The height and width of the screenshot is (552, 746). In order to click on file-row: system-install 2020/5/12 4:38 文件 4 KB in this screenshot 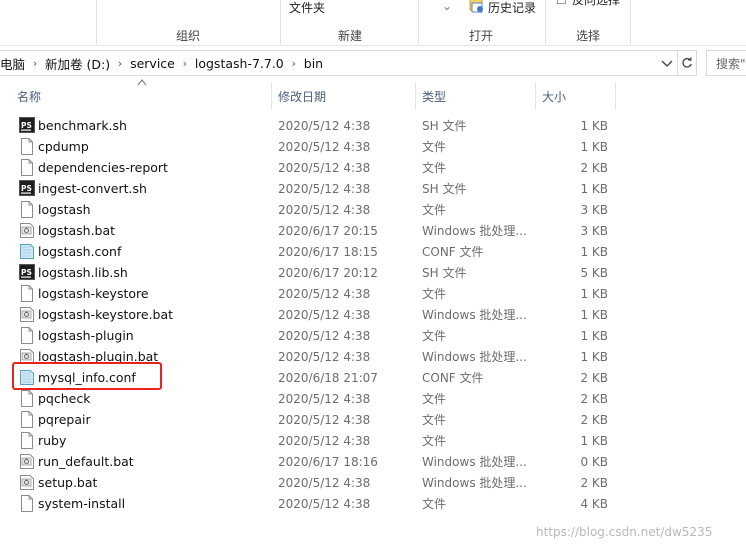, I will do `click(373, 503)`.